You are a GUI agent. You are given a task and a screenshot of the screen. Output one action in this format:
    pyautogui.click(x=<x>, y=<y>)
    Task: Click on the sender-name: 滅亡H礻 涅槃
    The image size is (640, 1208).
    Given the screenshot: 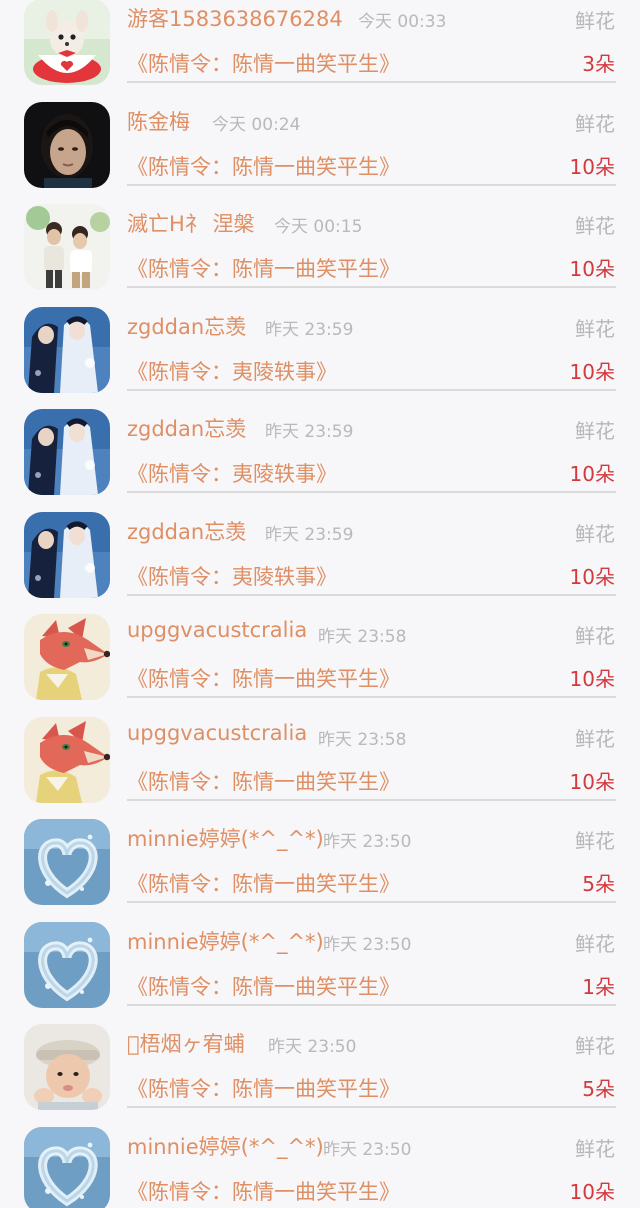 What is the action you would take?
    pyautogui.click(x=190, y=223)
    